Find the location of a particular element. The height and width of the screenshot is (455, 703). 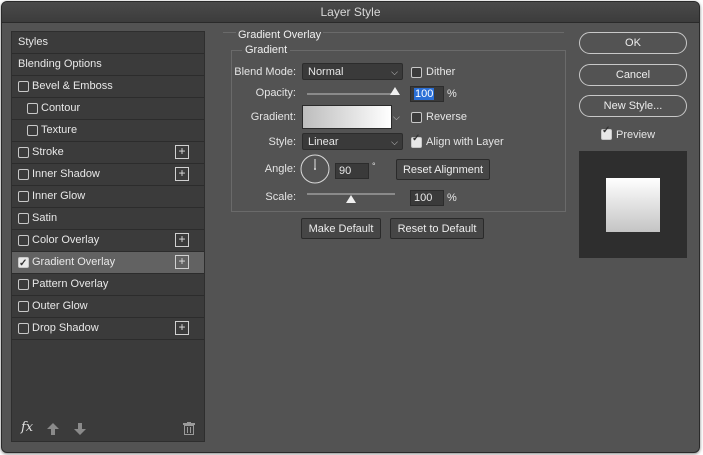

style-item-drop-shadow: Drop Shadow + is located at coordinates (108, 329).